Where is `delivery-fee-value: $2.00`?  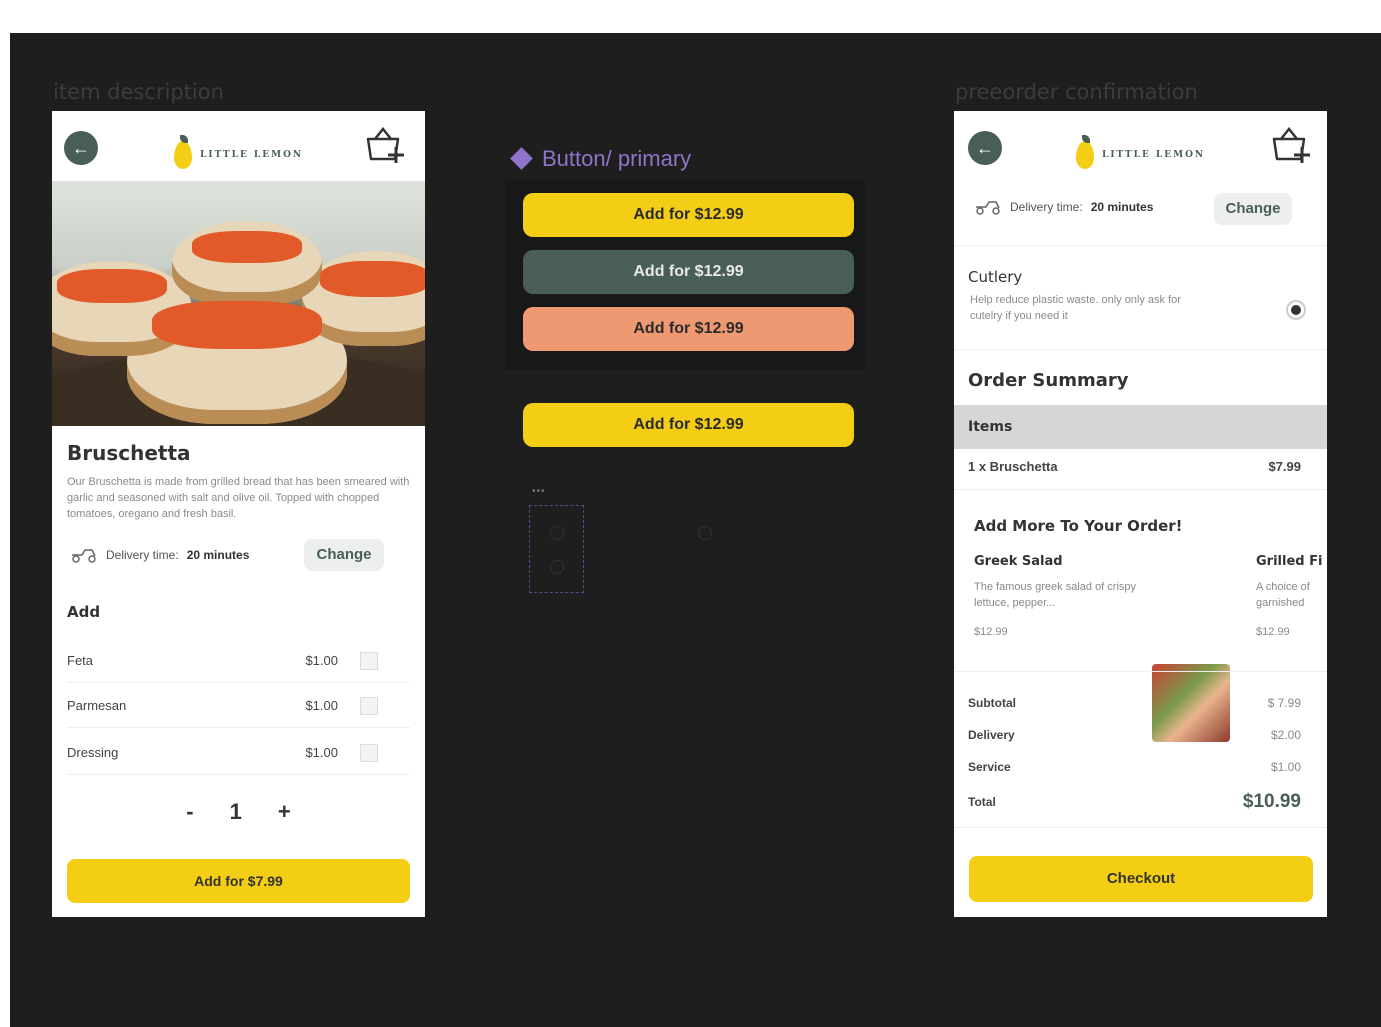
delivery-fee-value: $2.00 is located at coordinates (1285, 735).